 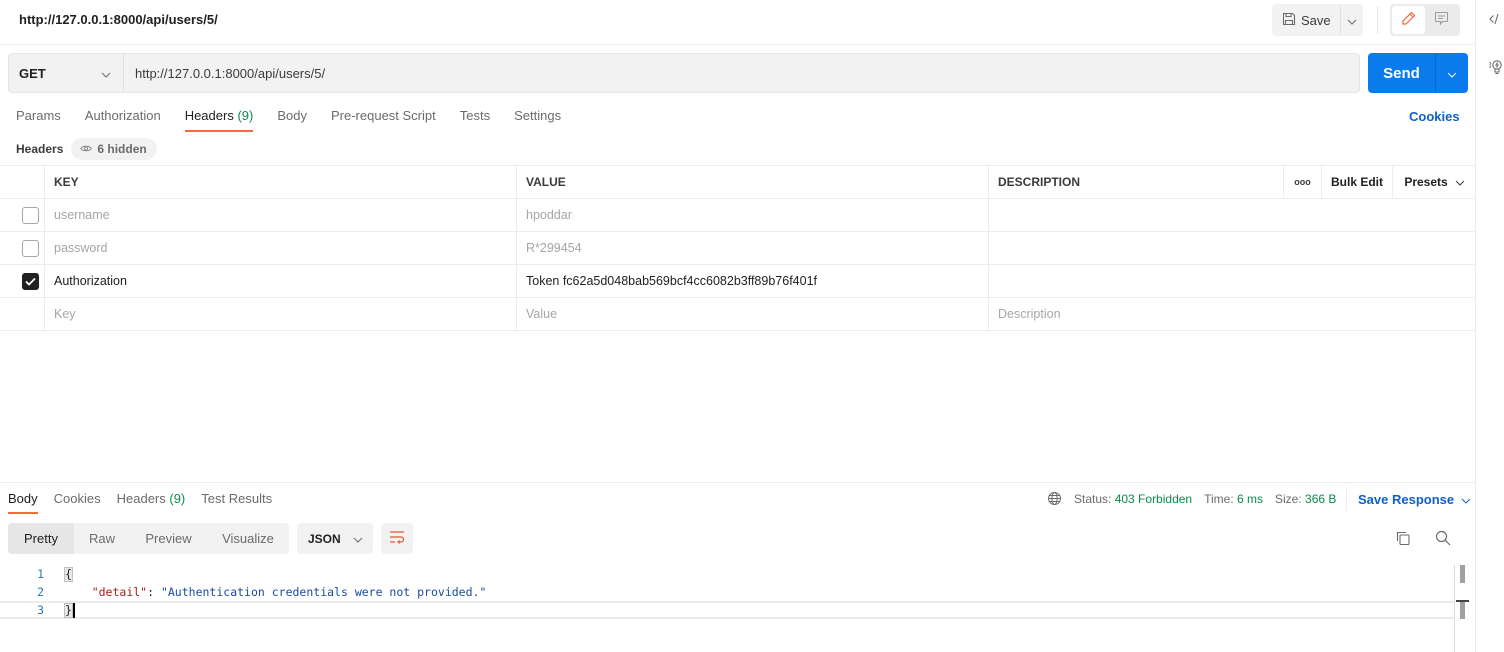 What do you see at coordinates (1219, 498) in the screenshot?
I see `time-label: Time:` at bounding box center [1219, 498].